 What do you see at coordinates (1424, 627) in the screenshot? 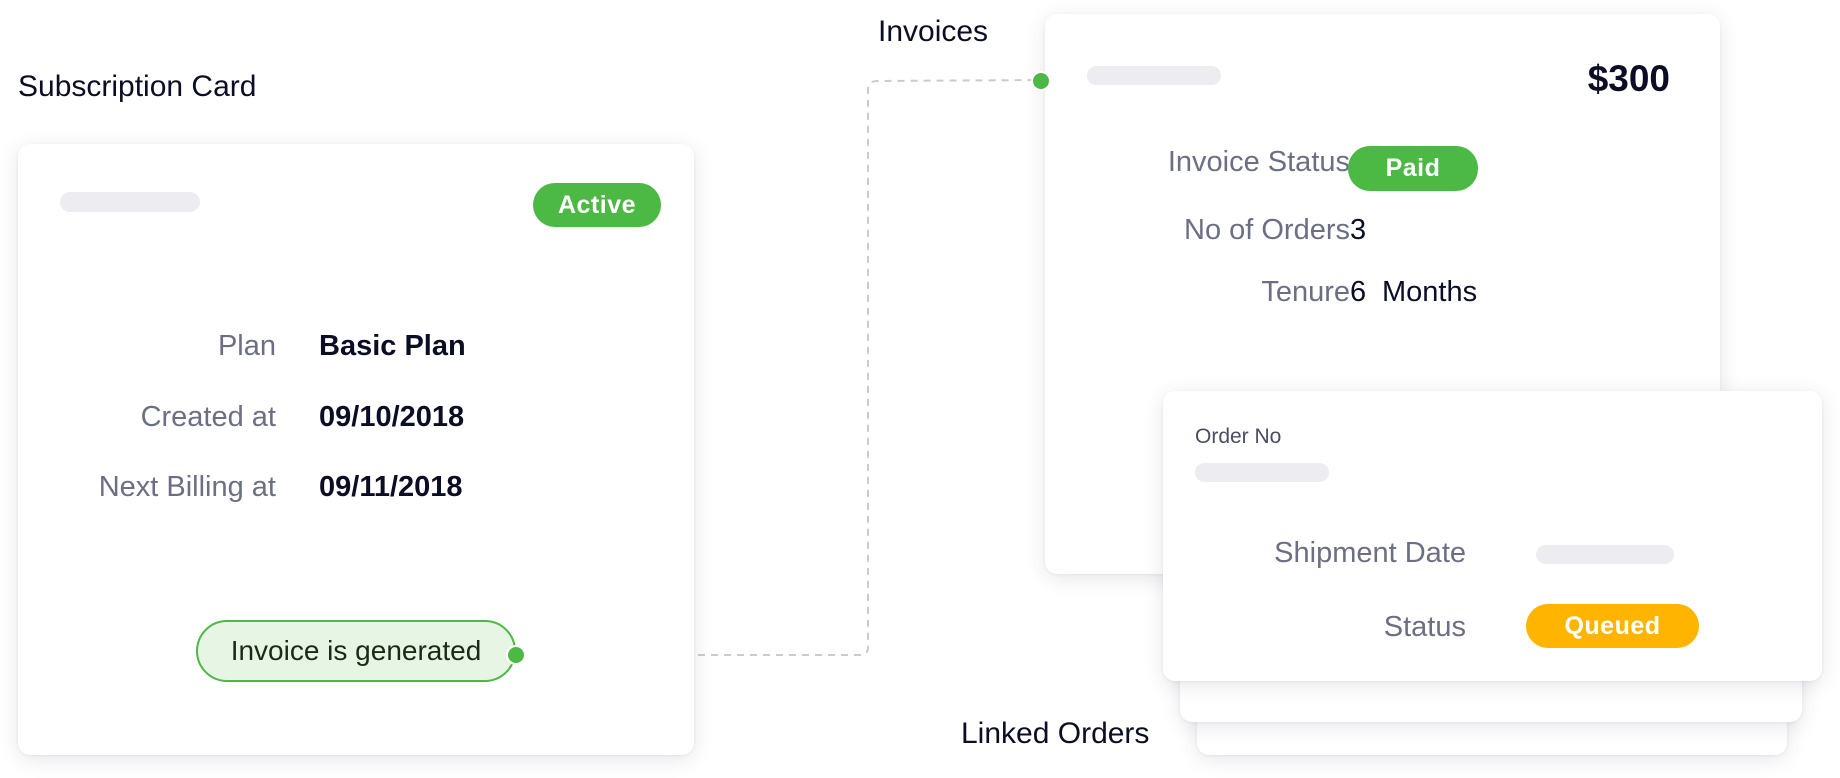
I see `order-status-label: Status` at bounding box center [1424, 627].